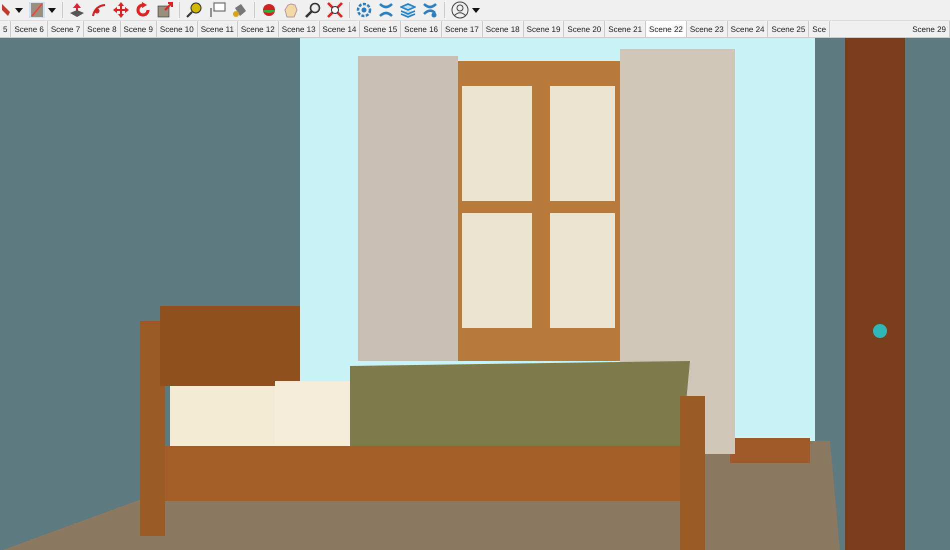 The width and height of the screenshot is (950, 550). What do you see at coordinates (408, 10) in the screenshot?
I see `layers-icon` at bounding box center [408, 10].